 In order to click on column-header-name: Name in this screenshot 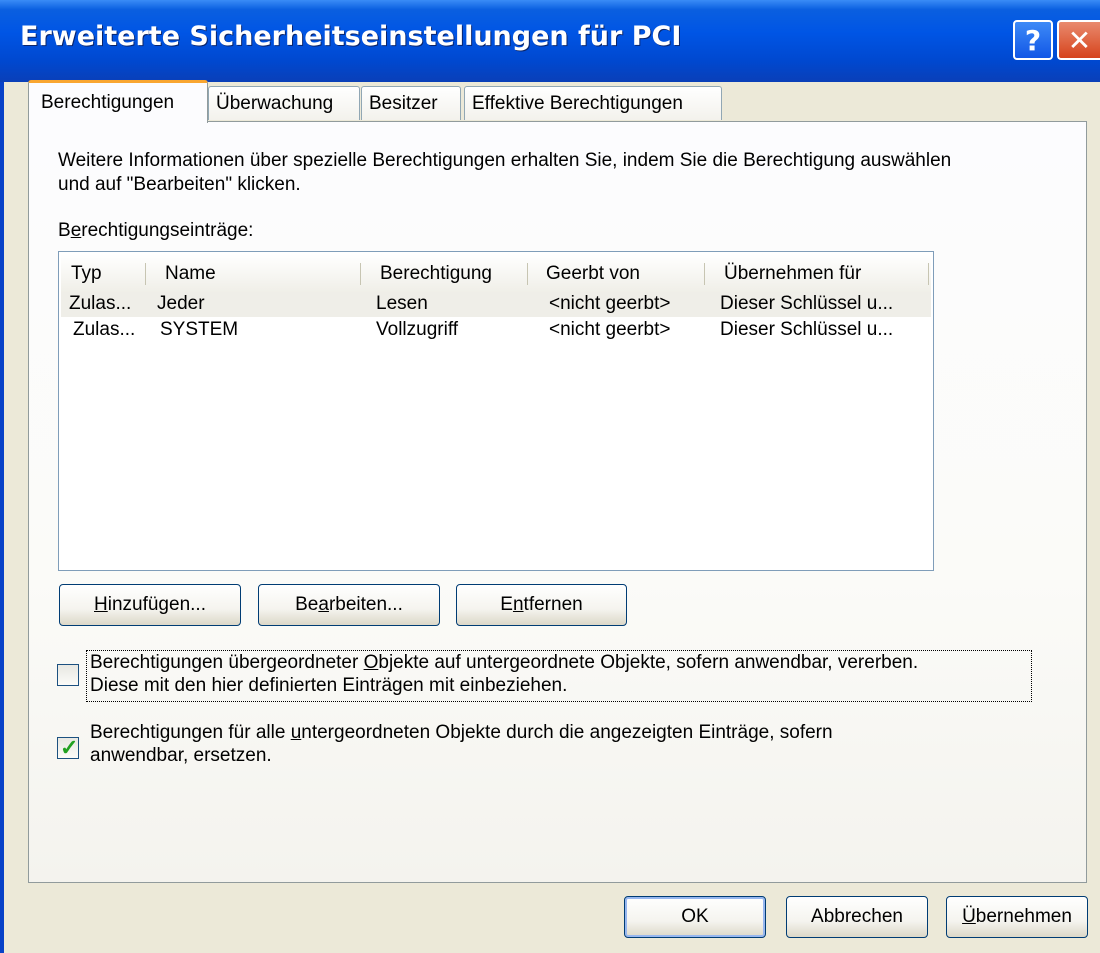, I will do `click(190, 274)`.